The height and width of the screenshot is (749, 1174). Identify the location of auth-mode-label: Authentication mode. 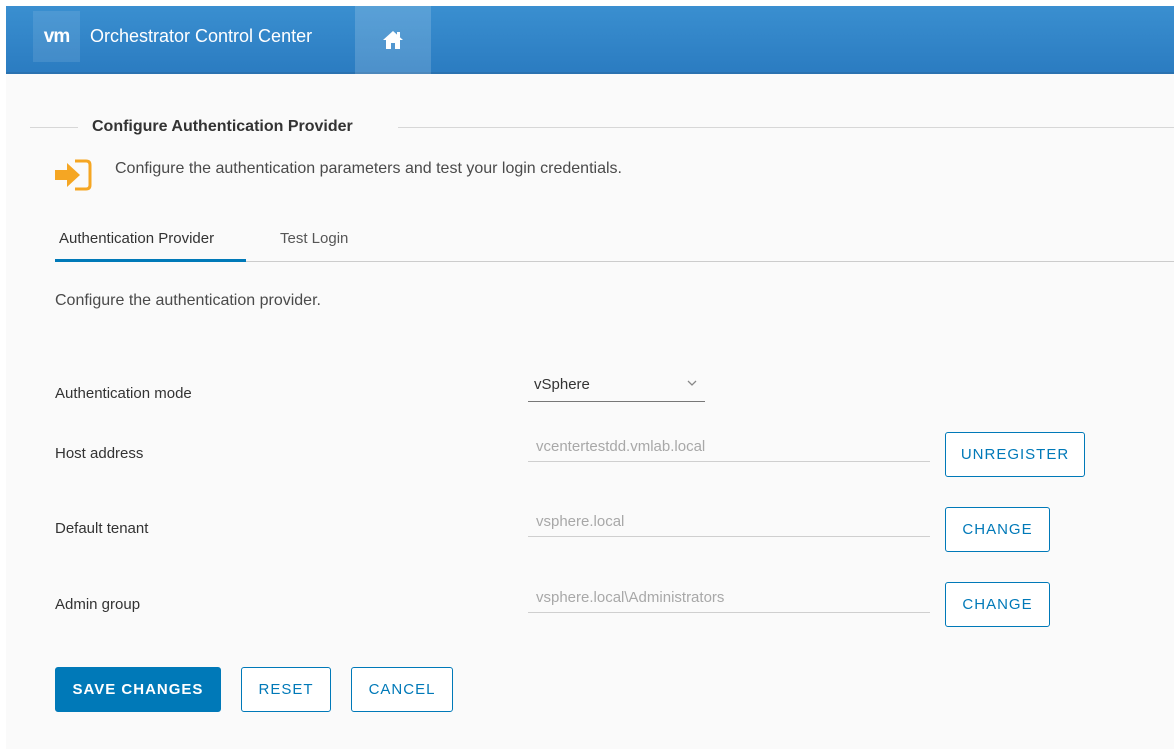
(123, 393).